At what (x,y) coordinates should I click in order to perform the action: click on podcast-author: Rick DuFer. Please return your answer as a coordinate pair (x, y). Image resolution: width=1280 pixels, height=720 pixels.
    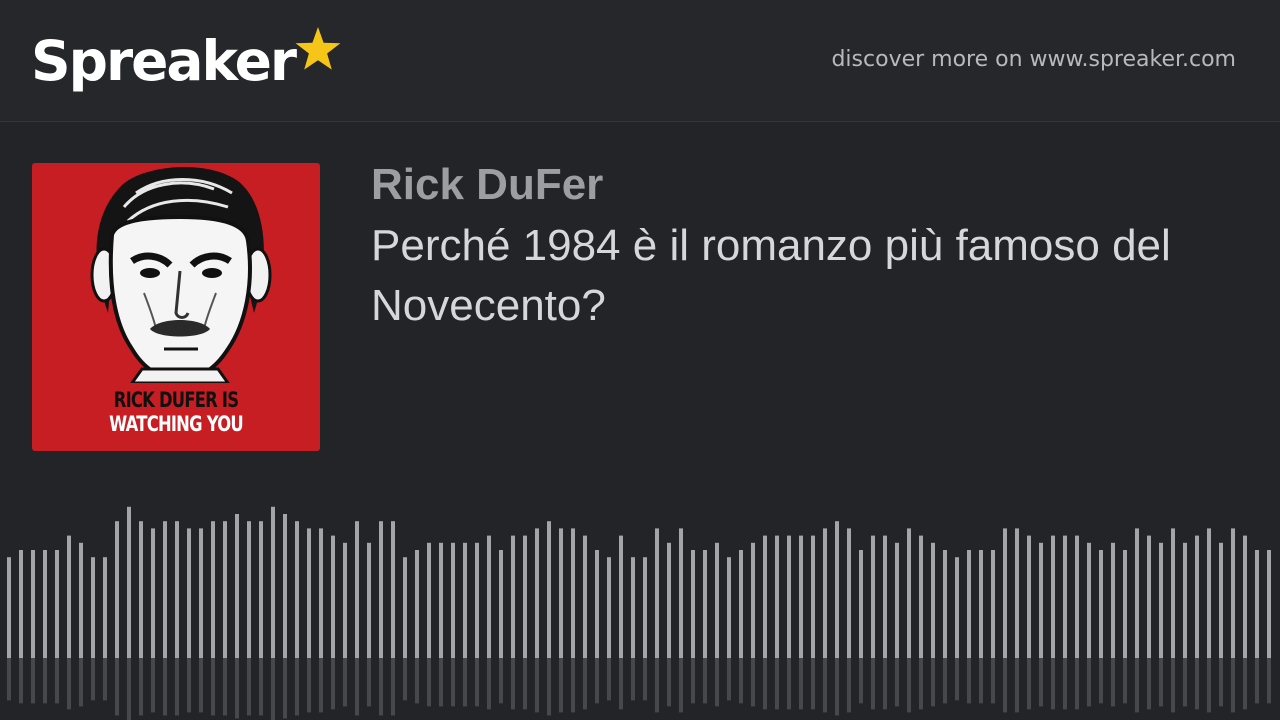
    Looking at the image, I should click on (487, 185).